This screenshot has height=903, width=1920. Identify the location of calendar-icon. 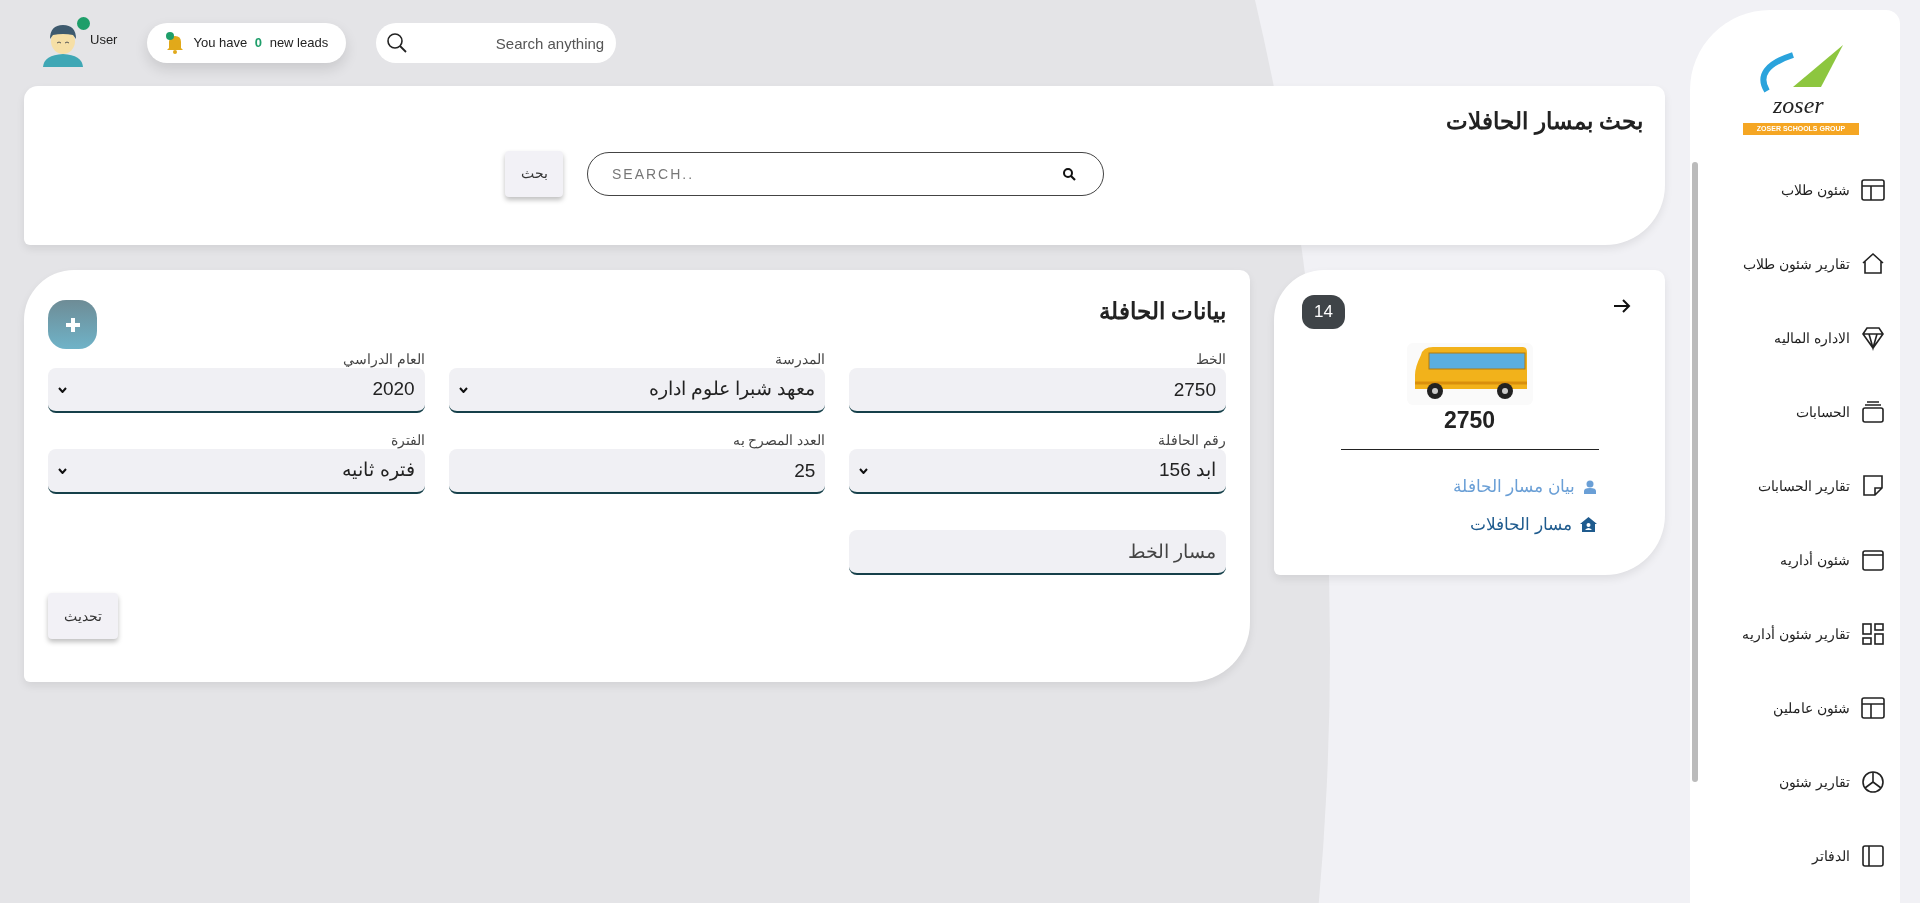
(1873, 560).